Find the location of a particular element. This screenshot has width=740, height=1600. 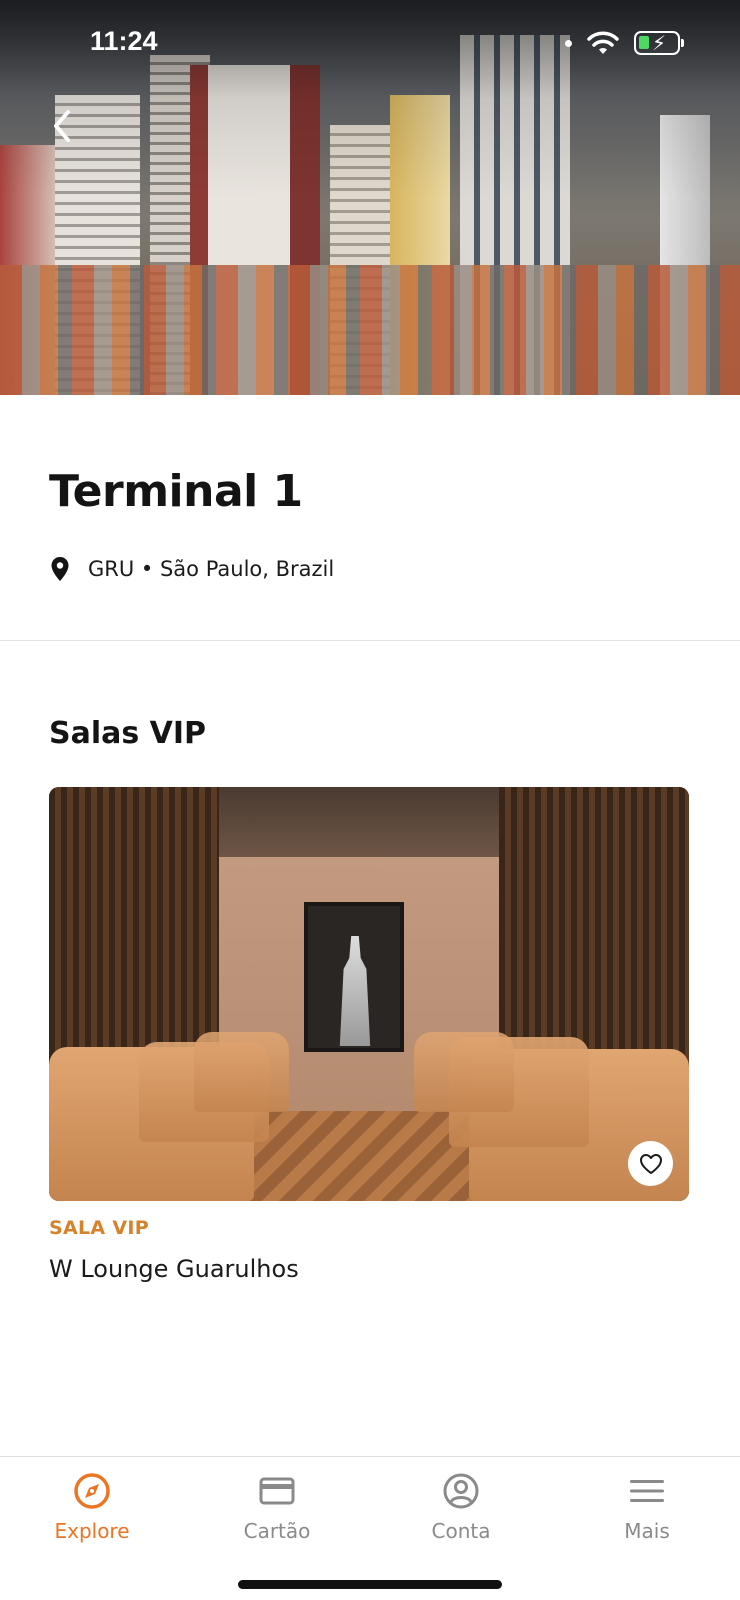

location-pin-icon is located at coordinates (60, 569).